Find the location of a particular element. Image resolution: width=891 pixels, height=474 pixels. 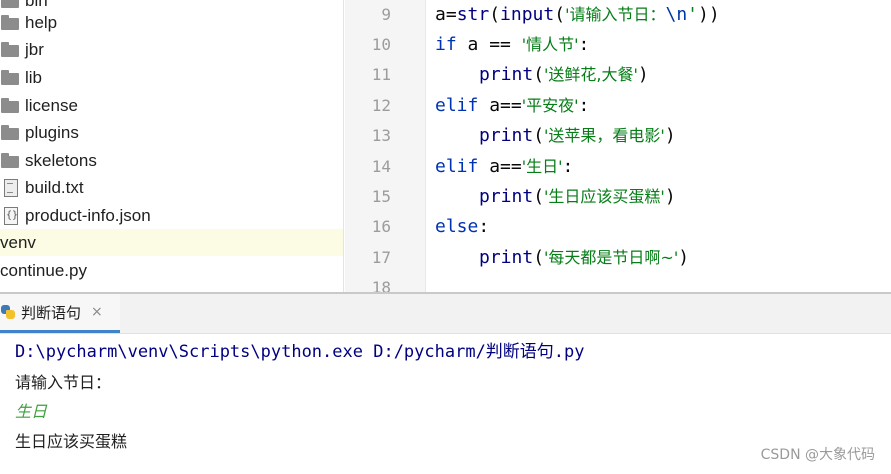

text-file-icon is located at coordinates (10, 188).